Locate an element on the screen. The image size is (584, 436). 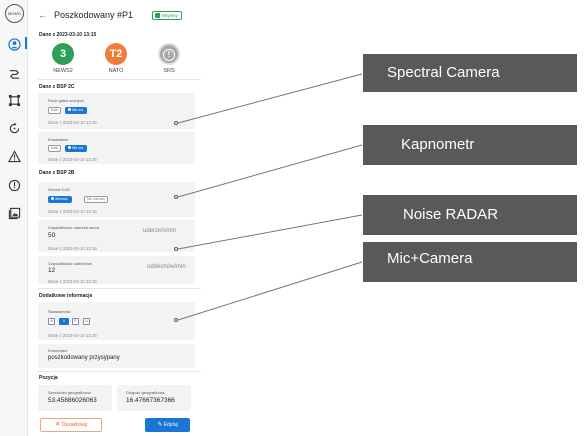
connector-line-kapnometr is located at coordinates (270, 171).